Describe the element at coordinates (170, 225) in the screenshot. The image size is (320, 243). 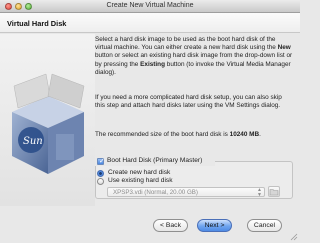
I see `back-button: < Back` at that location.